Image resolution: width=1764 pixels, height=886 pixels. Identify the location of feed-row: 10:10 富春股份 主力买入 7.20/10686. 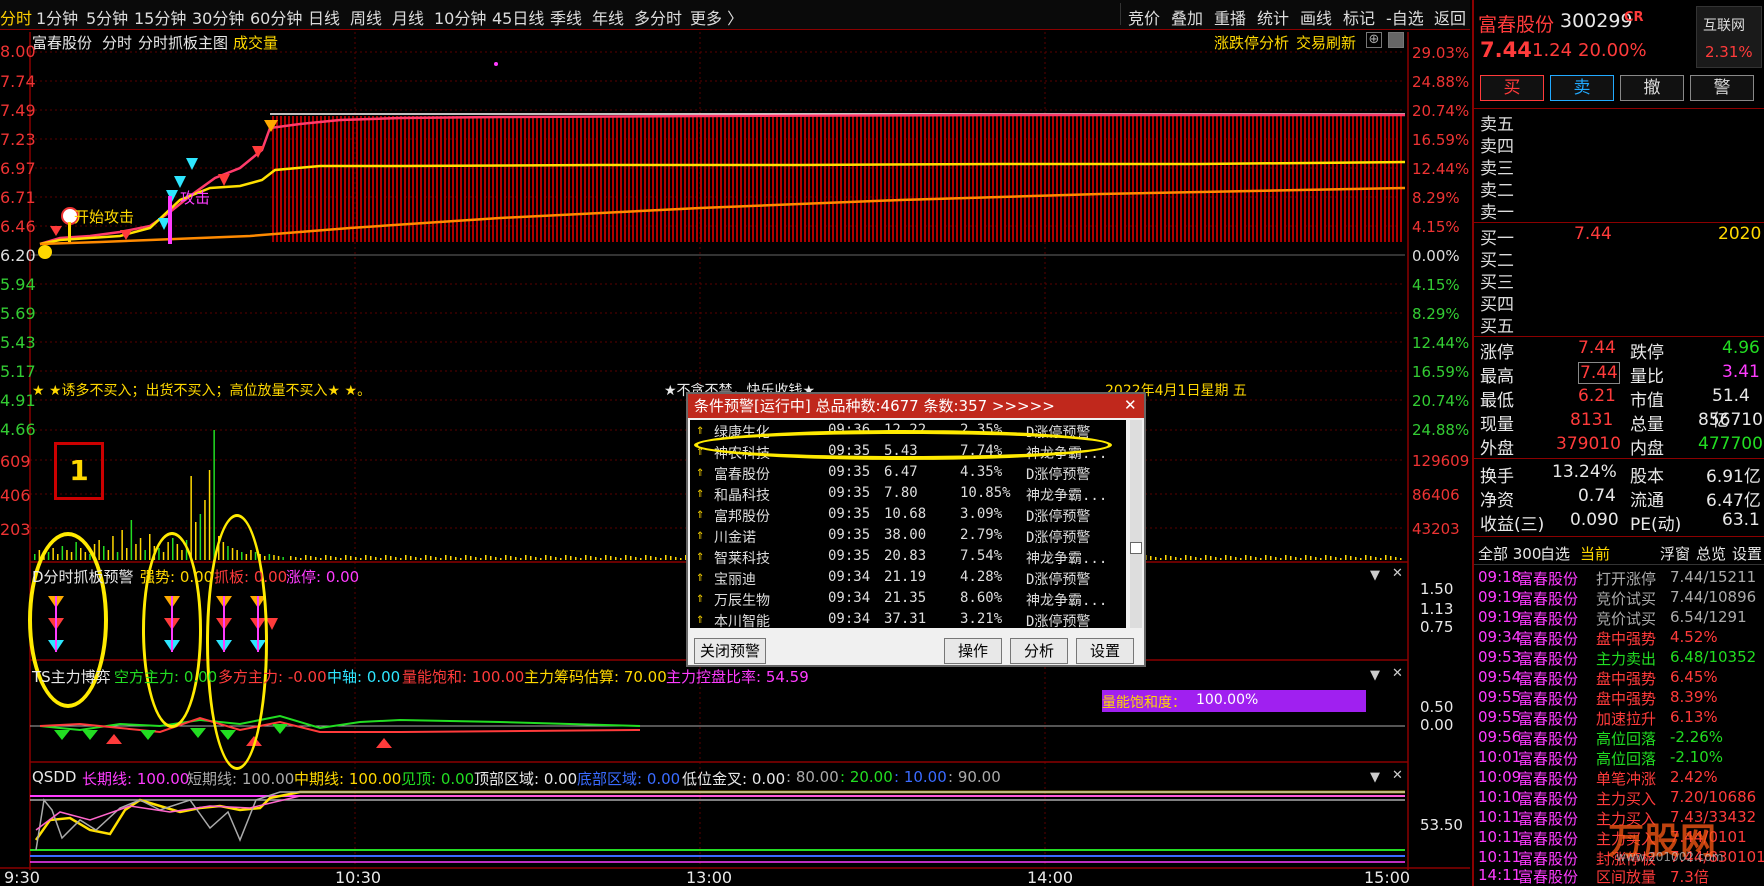
(1619, 798).